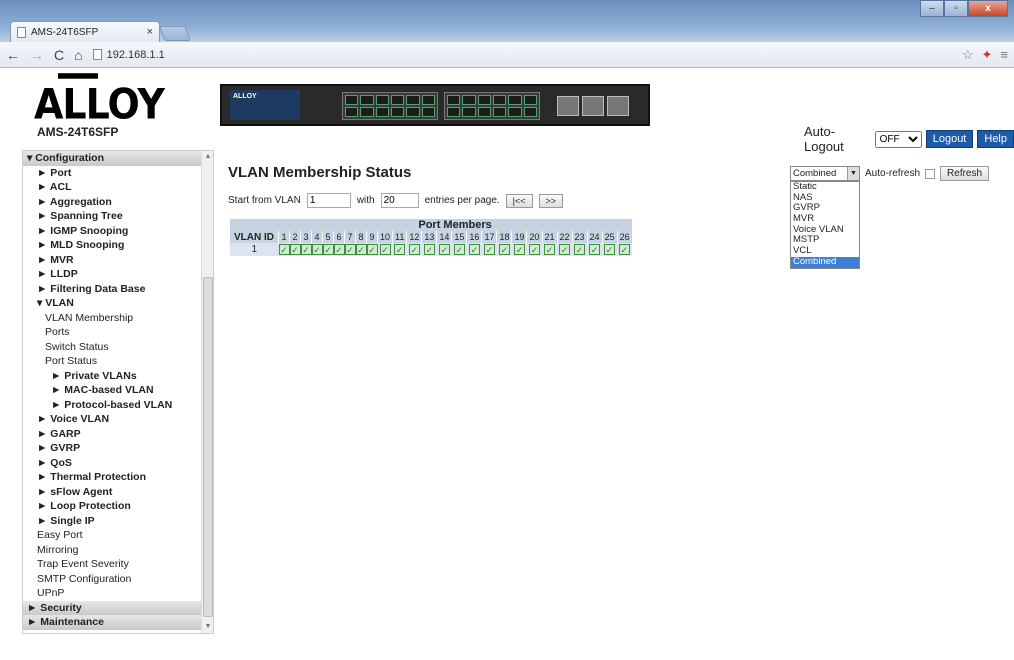  Describe the element at coordinates (37, 55) in the screenshot. I see `forward-icon: →` at that location.